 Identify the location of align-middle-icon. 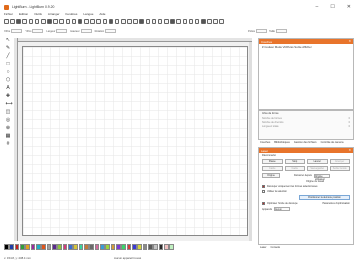
(141, 21).